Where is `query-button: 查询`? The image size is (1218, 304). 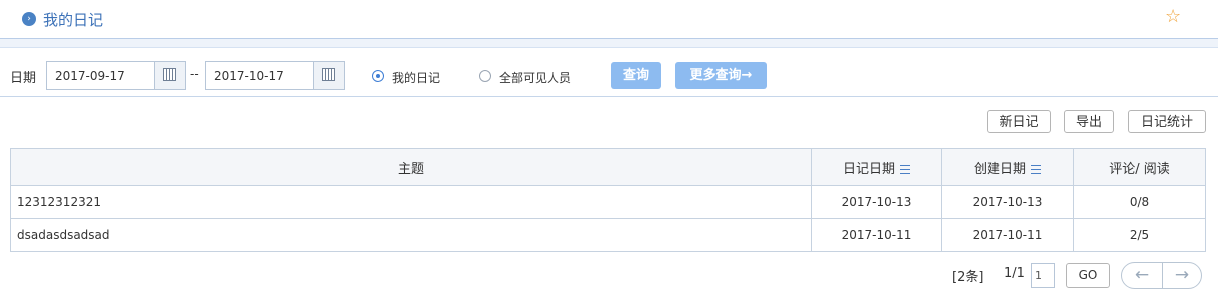
query-button: 查询 is located at coordinates (636, 75).